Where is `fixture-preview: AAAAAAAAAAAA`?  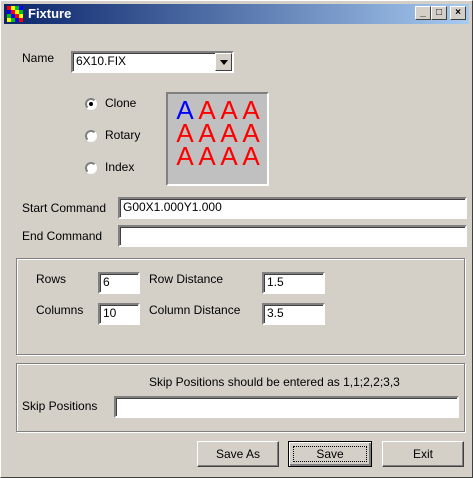
fixture-preview: AAAAAAAAAAAA is located at coordinates (217, 139).